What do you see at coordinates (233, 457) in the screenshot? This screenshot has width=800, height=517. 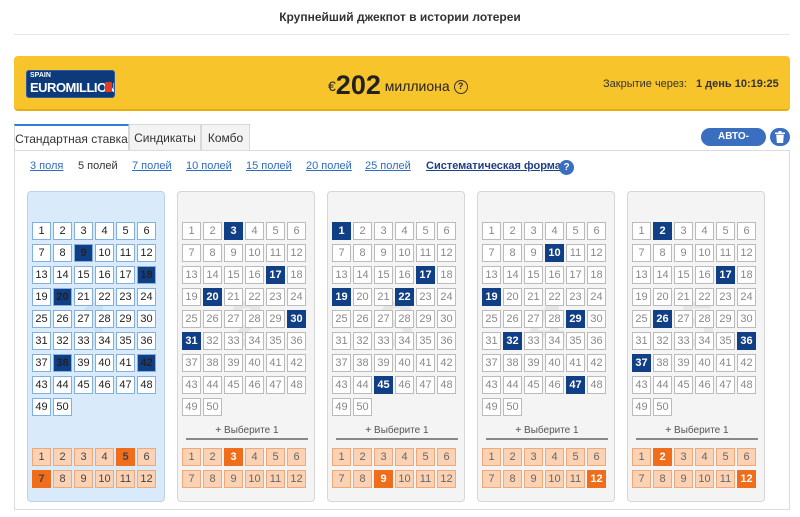 I see `star-cell: 3` at bounding box center [233, 457].